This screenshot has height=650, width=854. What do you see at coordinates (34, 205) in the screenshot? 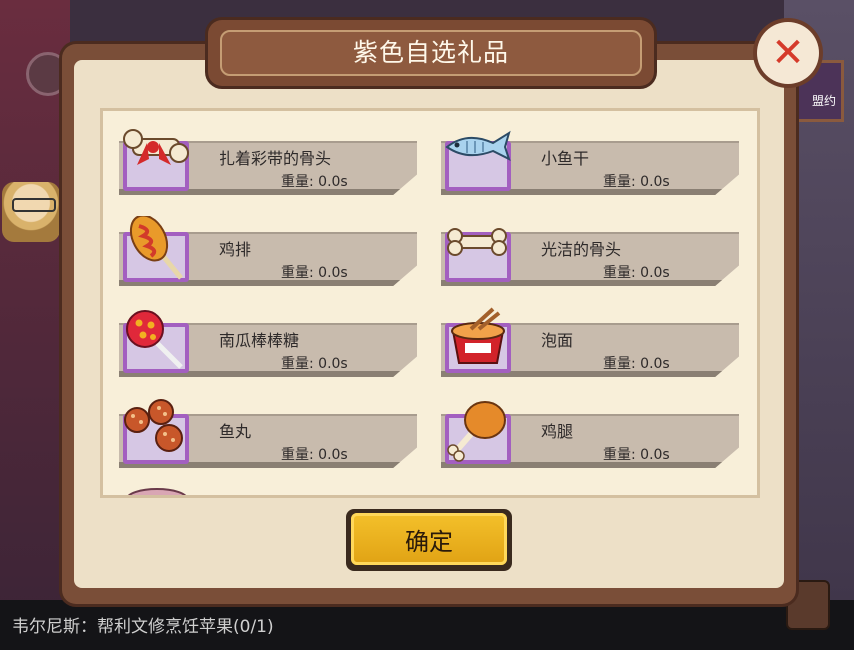
I see `npc-glasses-icon` at bounding box center [34, 205].